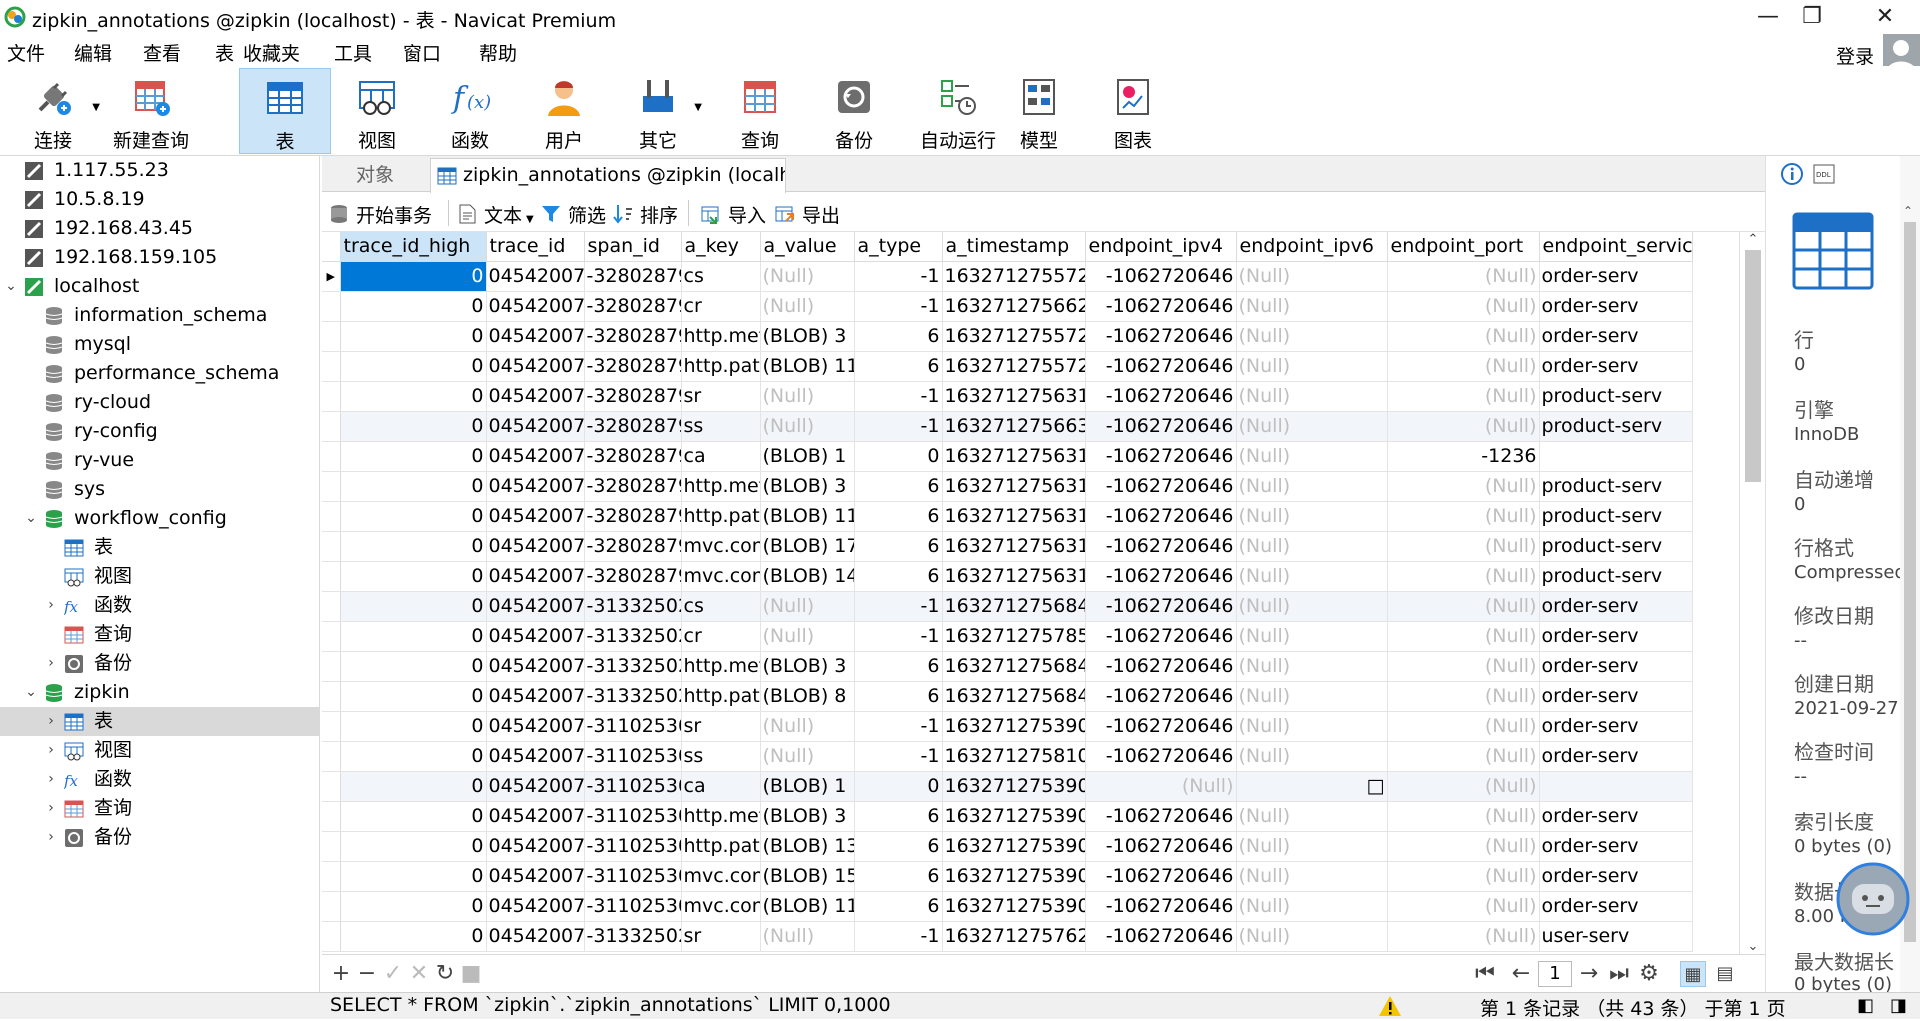  Describe the element at coordinates (183, 750) in the screenshot. I see `tree-views-node: › 视图` at that location.